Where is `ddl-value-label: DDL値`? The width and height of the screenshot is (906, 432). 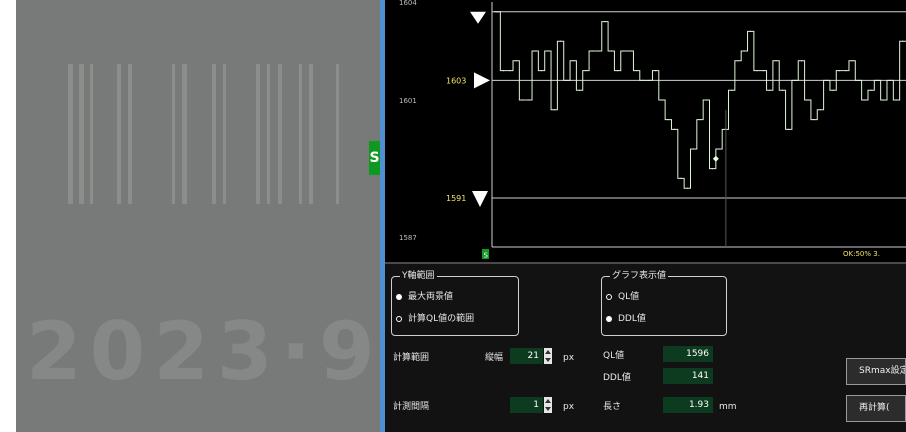 ddl-value-label: DDL値 is located at coordinates (617, 378).